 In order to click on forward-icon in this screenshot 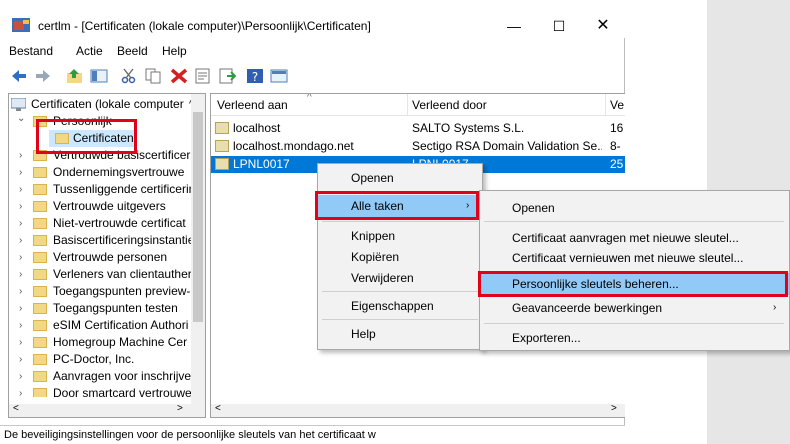, I will do `click(43, 76)`.